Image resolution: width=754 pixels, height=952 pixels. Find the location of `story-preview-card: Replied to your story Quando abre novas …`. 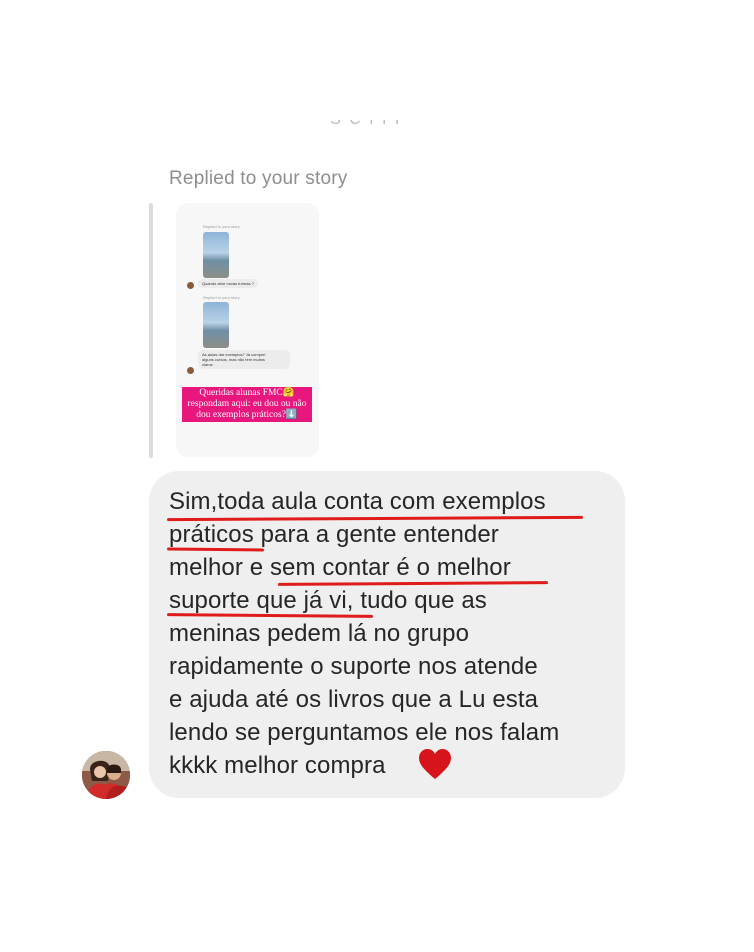

story-preview-card: Replied to your story Quando abre novas … is located at coordinates (247, 330).